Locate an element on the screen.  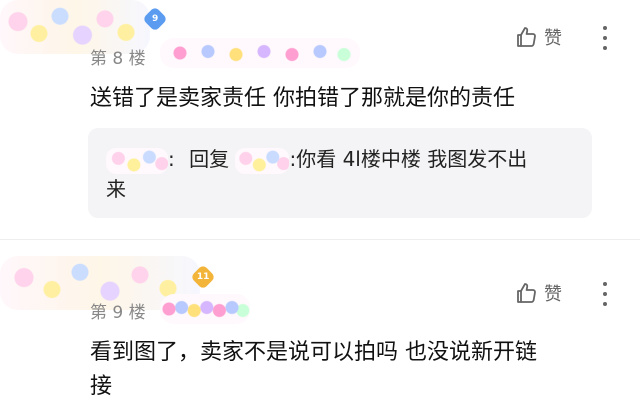
reply-target-mask is located at coordinates (262, 160).